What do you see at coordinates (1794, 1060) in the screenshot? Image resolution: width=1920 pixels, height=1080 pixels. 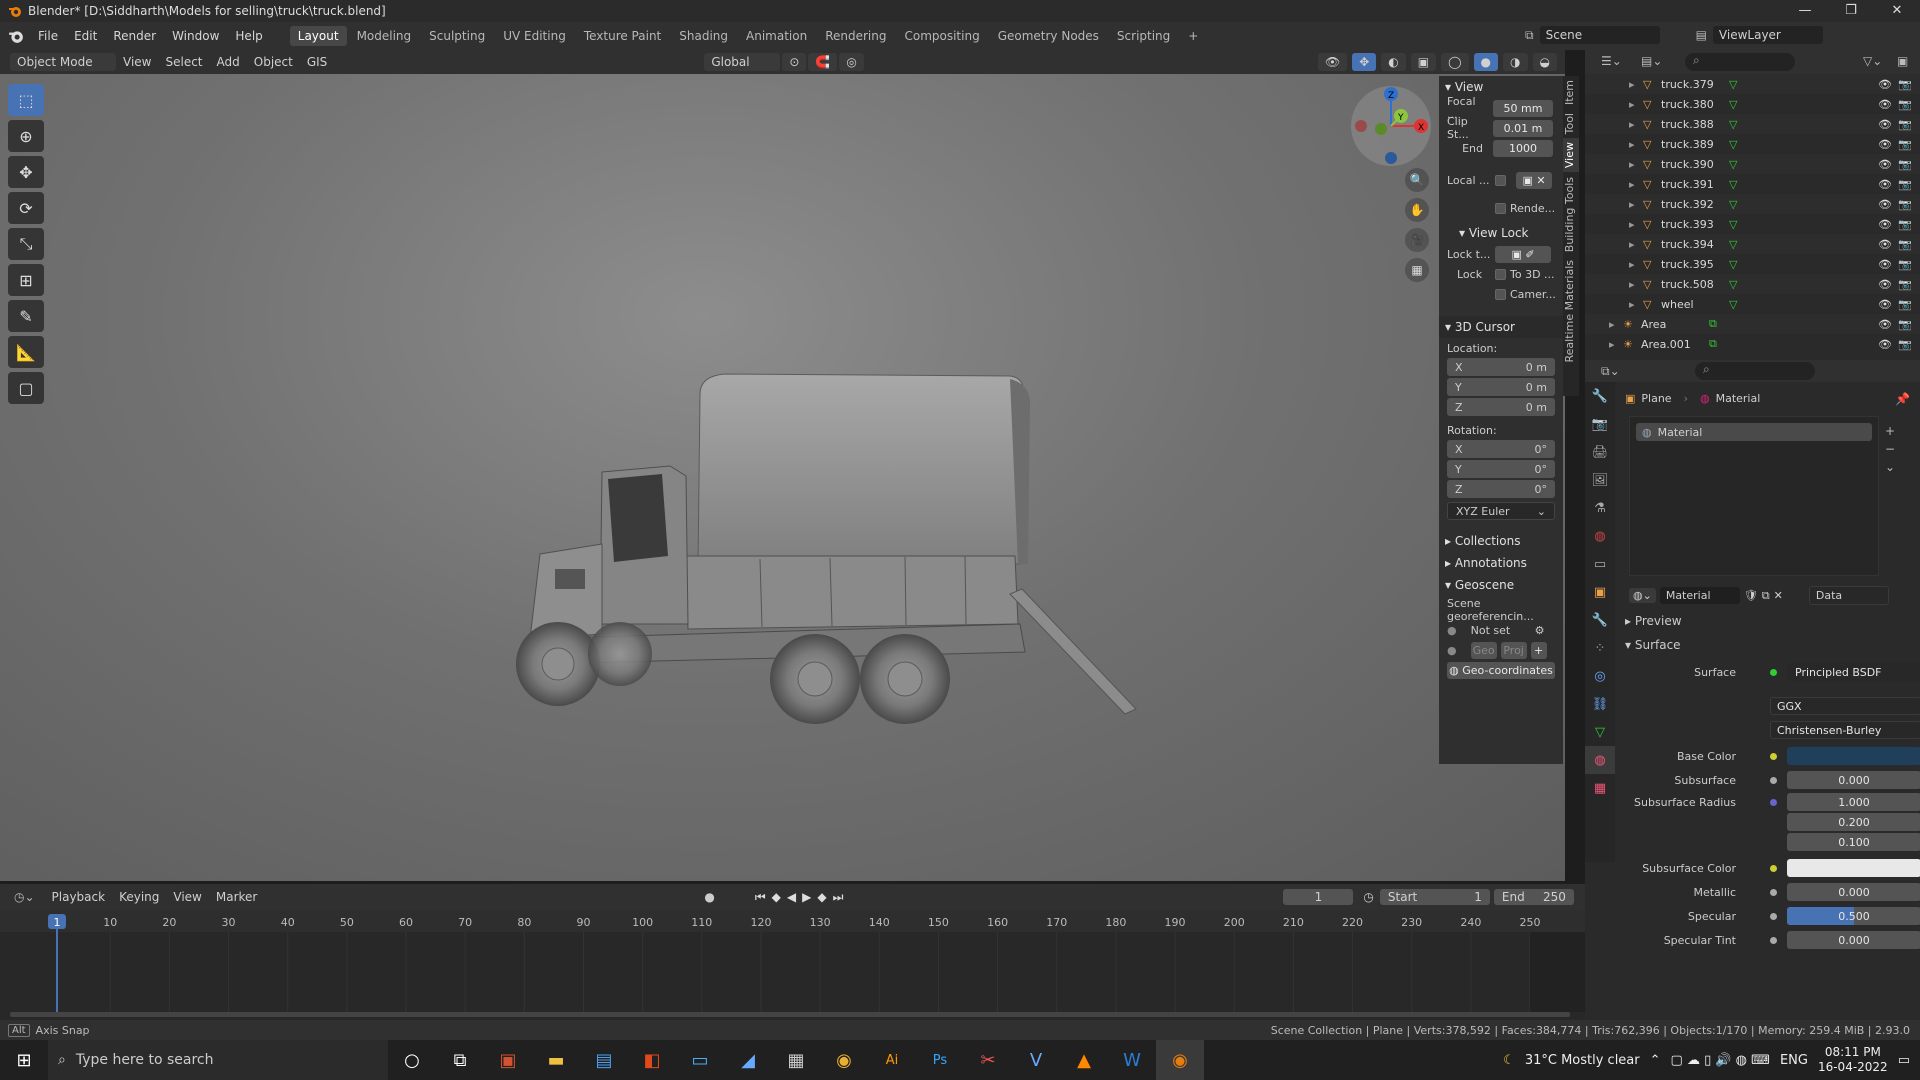 I see `language-indicator: ENG` at bounding box center [1794, 1060].